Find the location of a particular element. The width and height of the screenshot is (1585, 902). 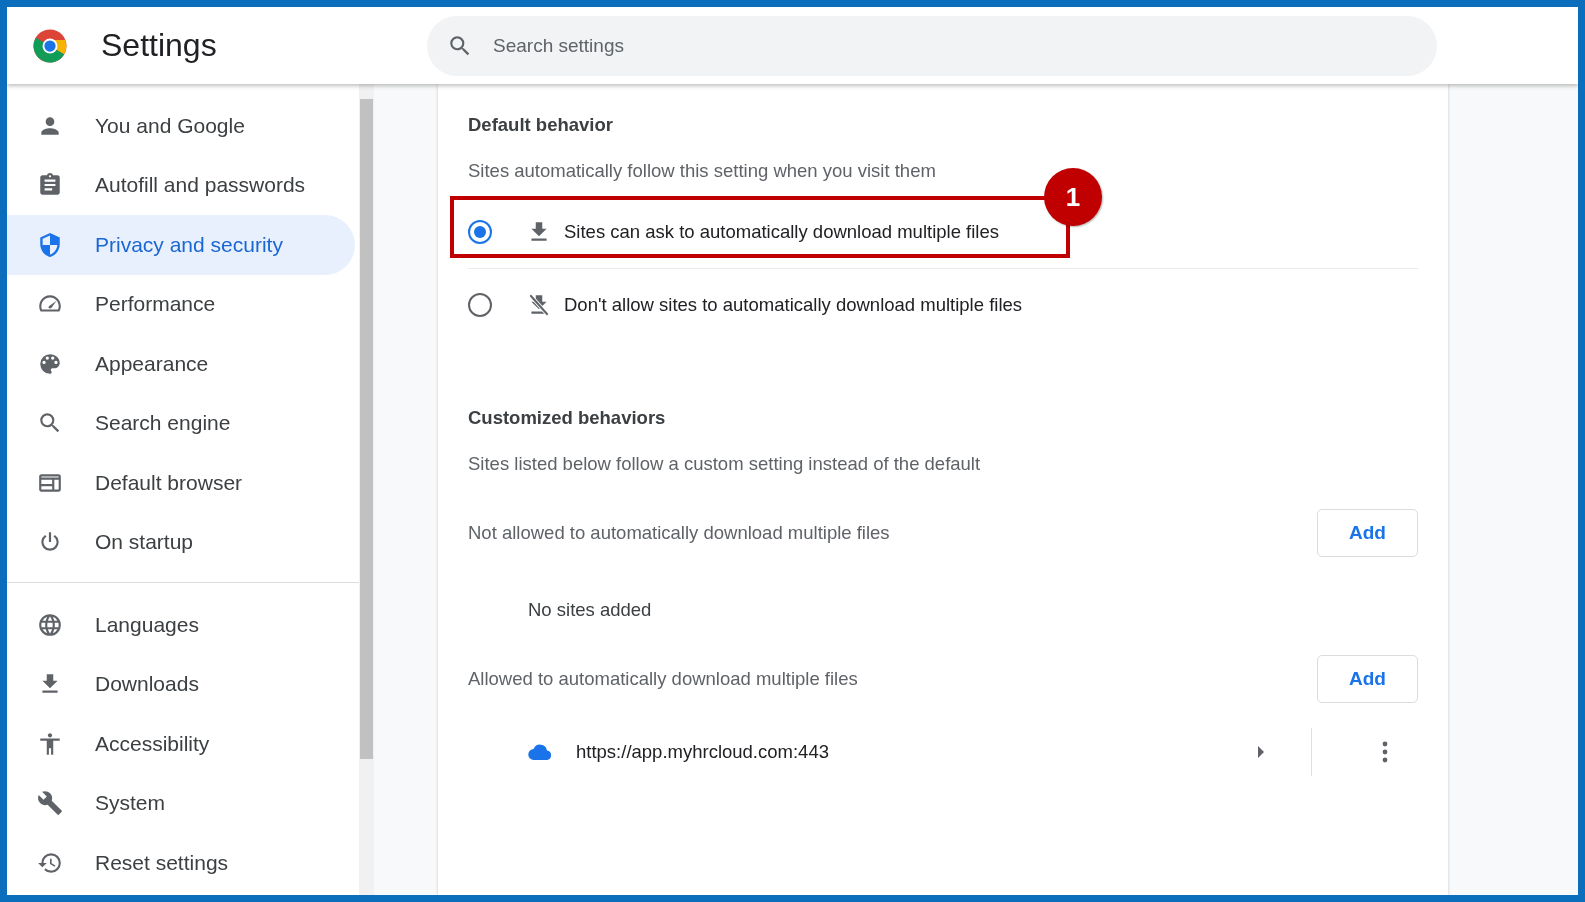

list-title: Allowed to automatically download multiple files is located at coordinates (663, 679).